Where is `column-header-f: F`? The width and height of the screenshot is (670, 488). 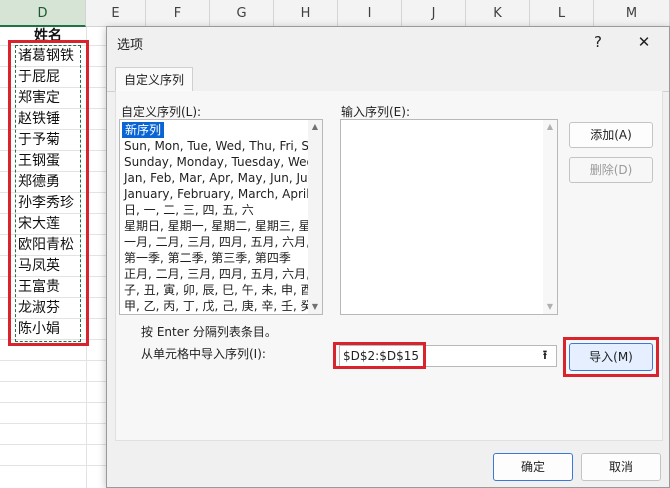 column-header-f: F is located at coordinates (178, 13).